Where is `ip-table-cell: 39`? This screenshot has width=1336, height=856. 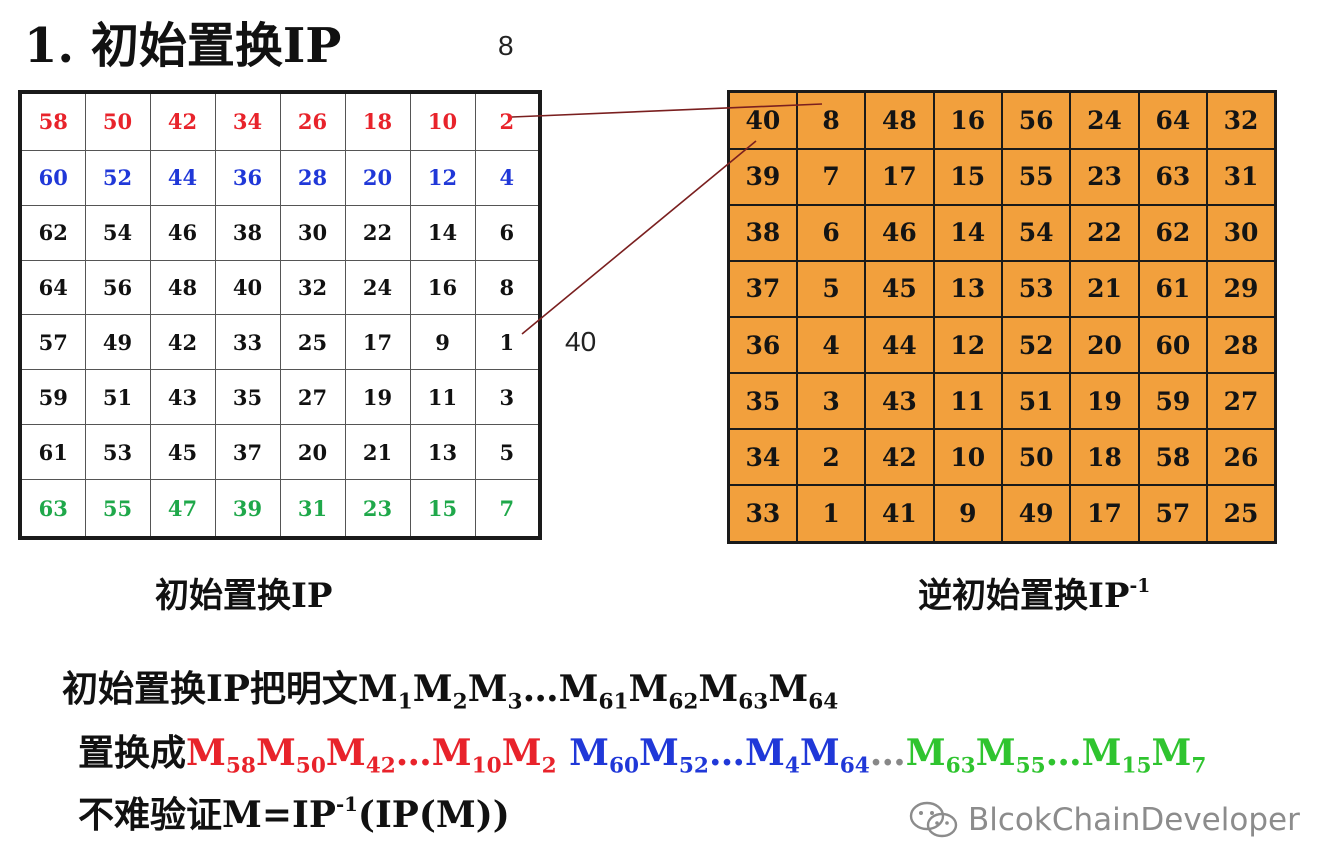
ip-table-cell: 39 is located at coordinates (247, 509).